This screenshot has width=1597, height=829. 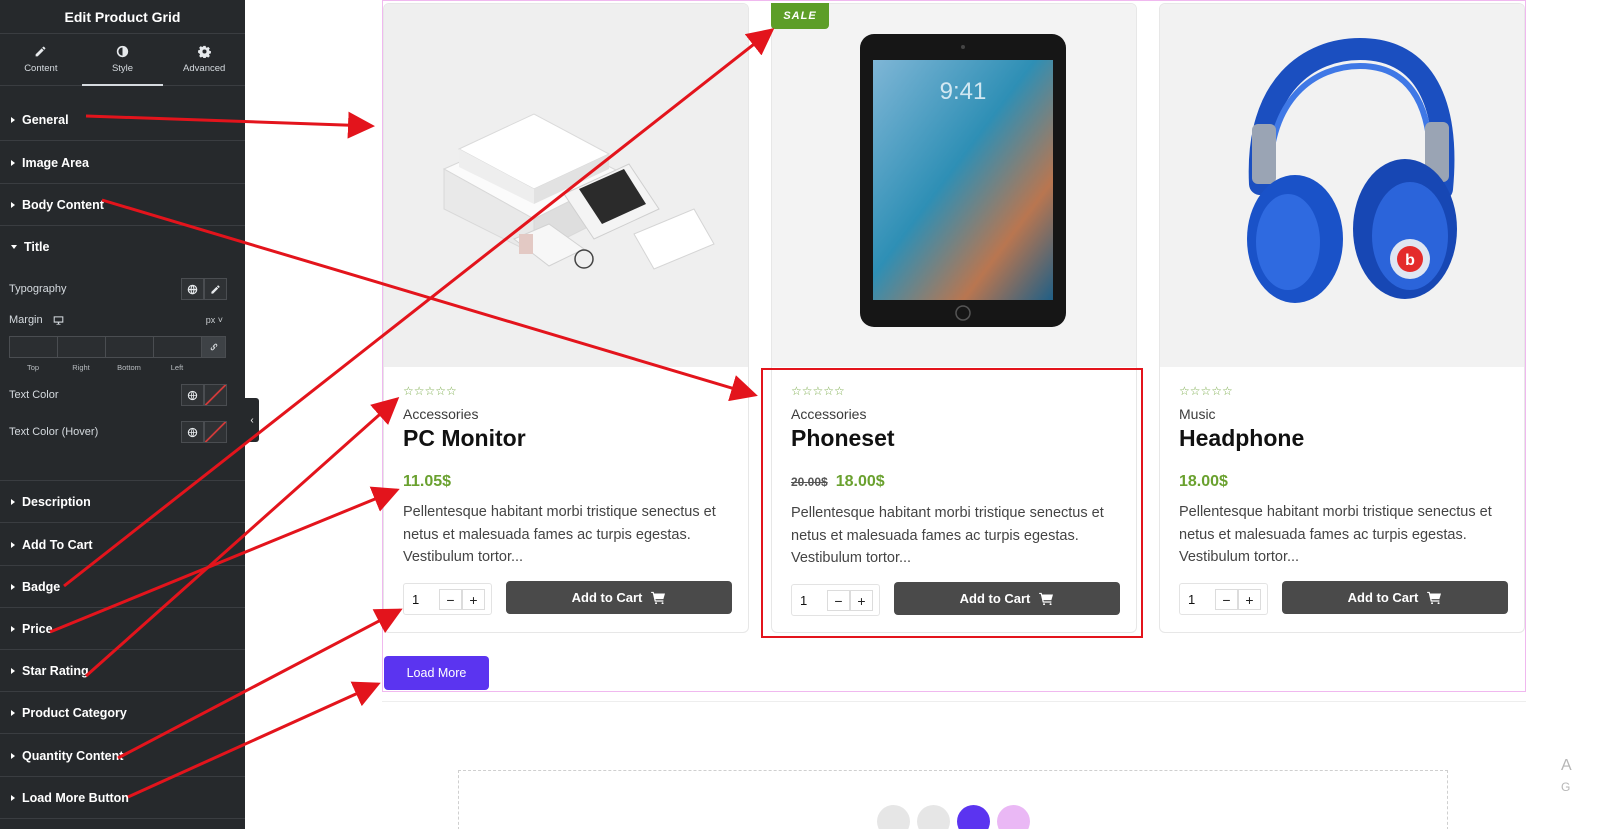 I want to click on section-quantity-content: Quantity Content, so click(x=122, y=756).